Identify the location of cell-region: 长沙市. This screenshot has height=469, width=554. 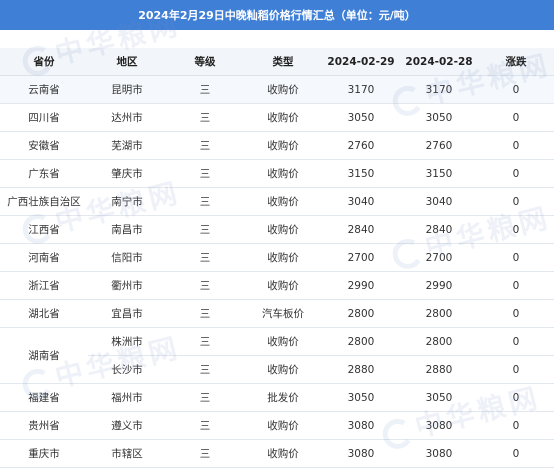
(127, 369).